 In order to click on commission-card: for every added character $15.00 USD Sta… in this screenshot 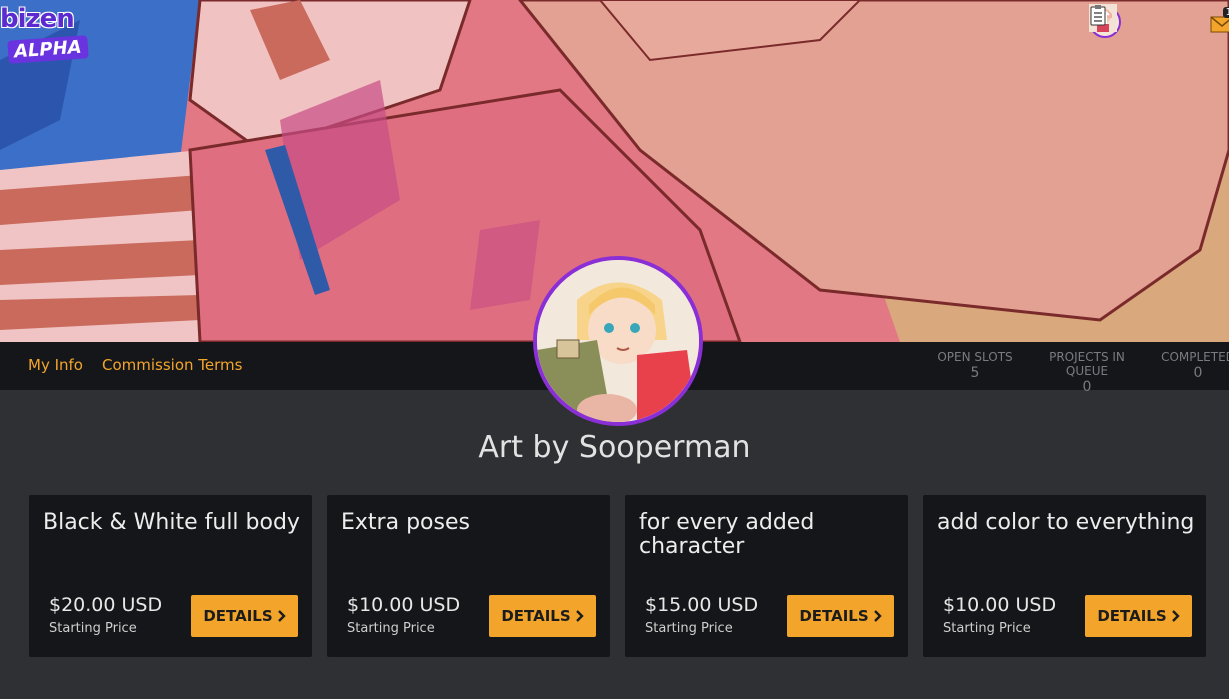, I will do `click(766, 576)`.